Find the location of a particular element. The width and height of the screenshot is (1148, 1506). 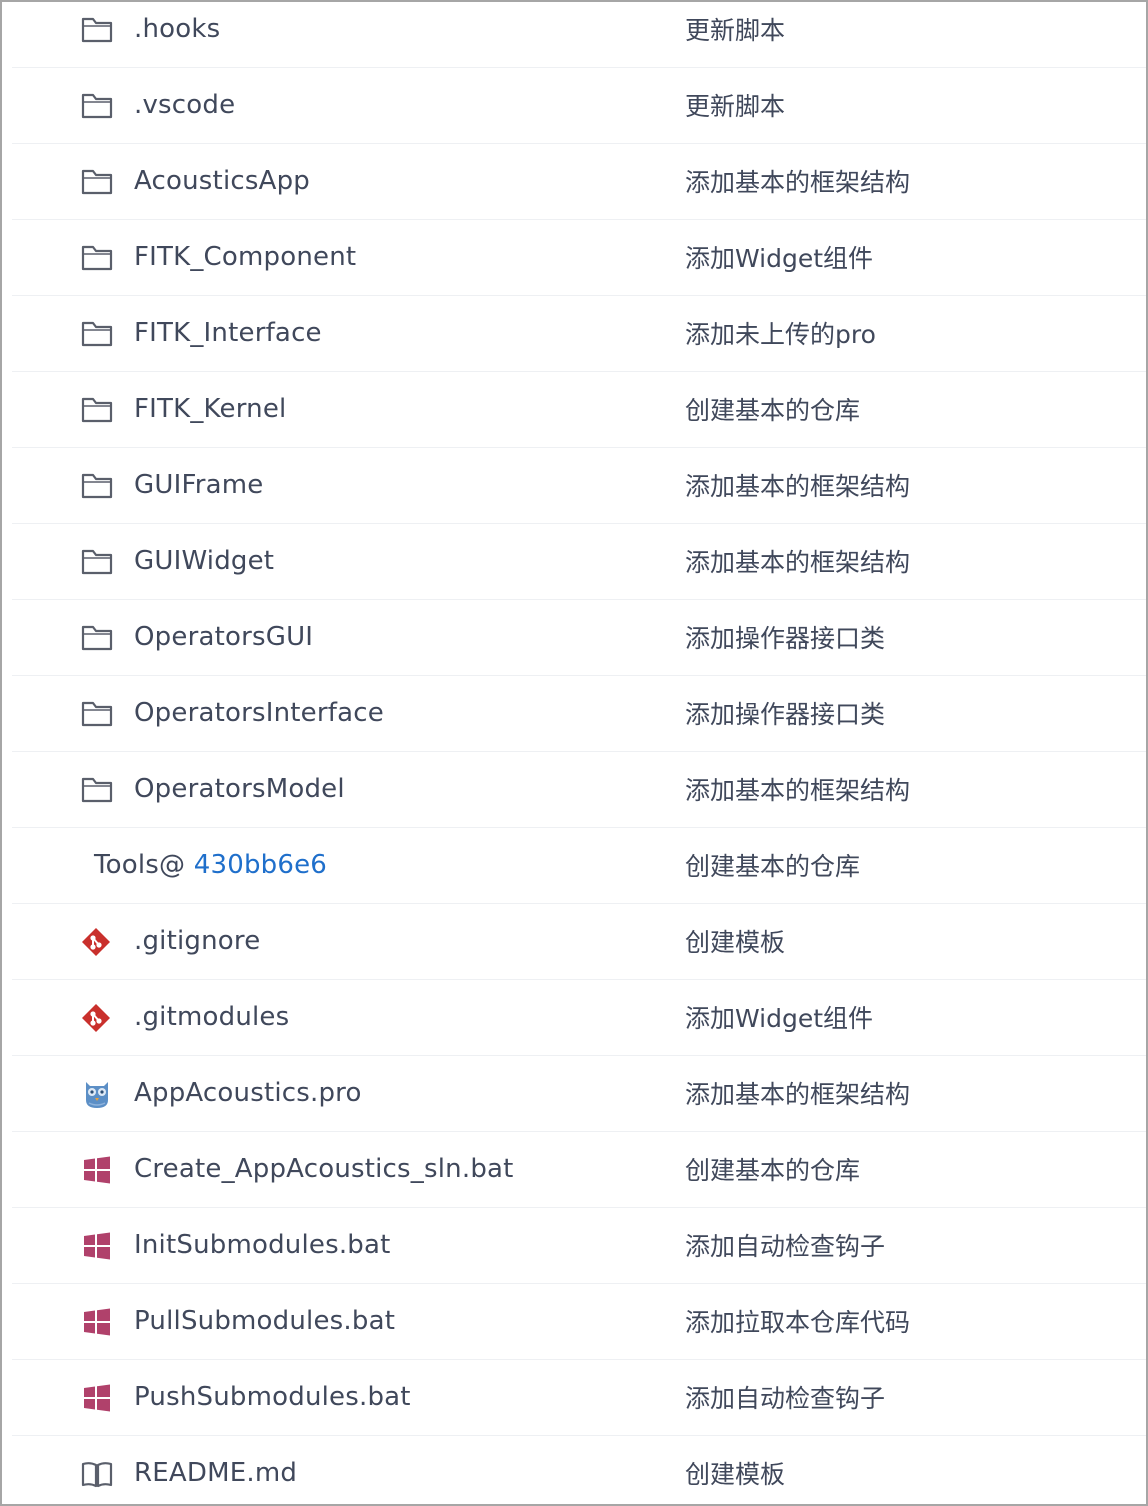

submodule-name: Tools@ 430bb6e6 is located at coordinates (210, 865).